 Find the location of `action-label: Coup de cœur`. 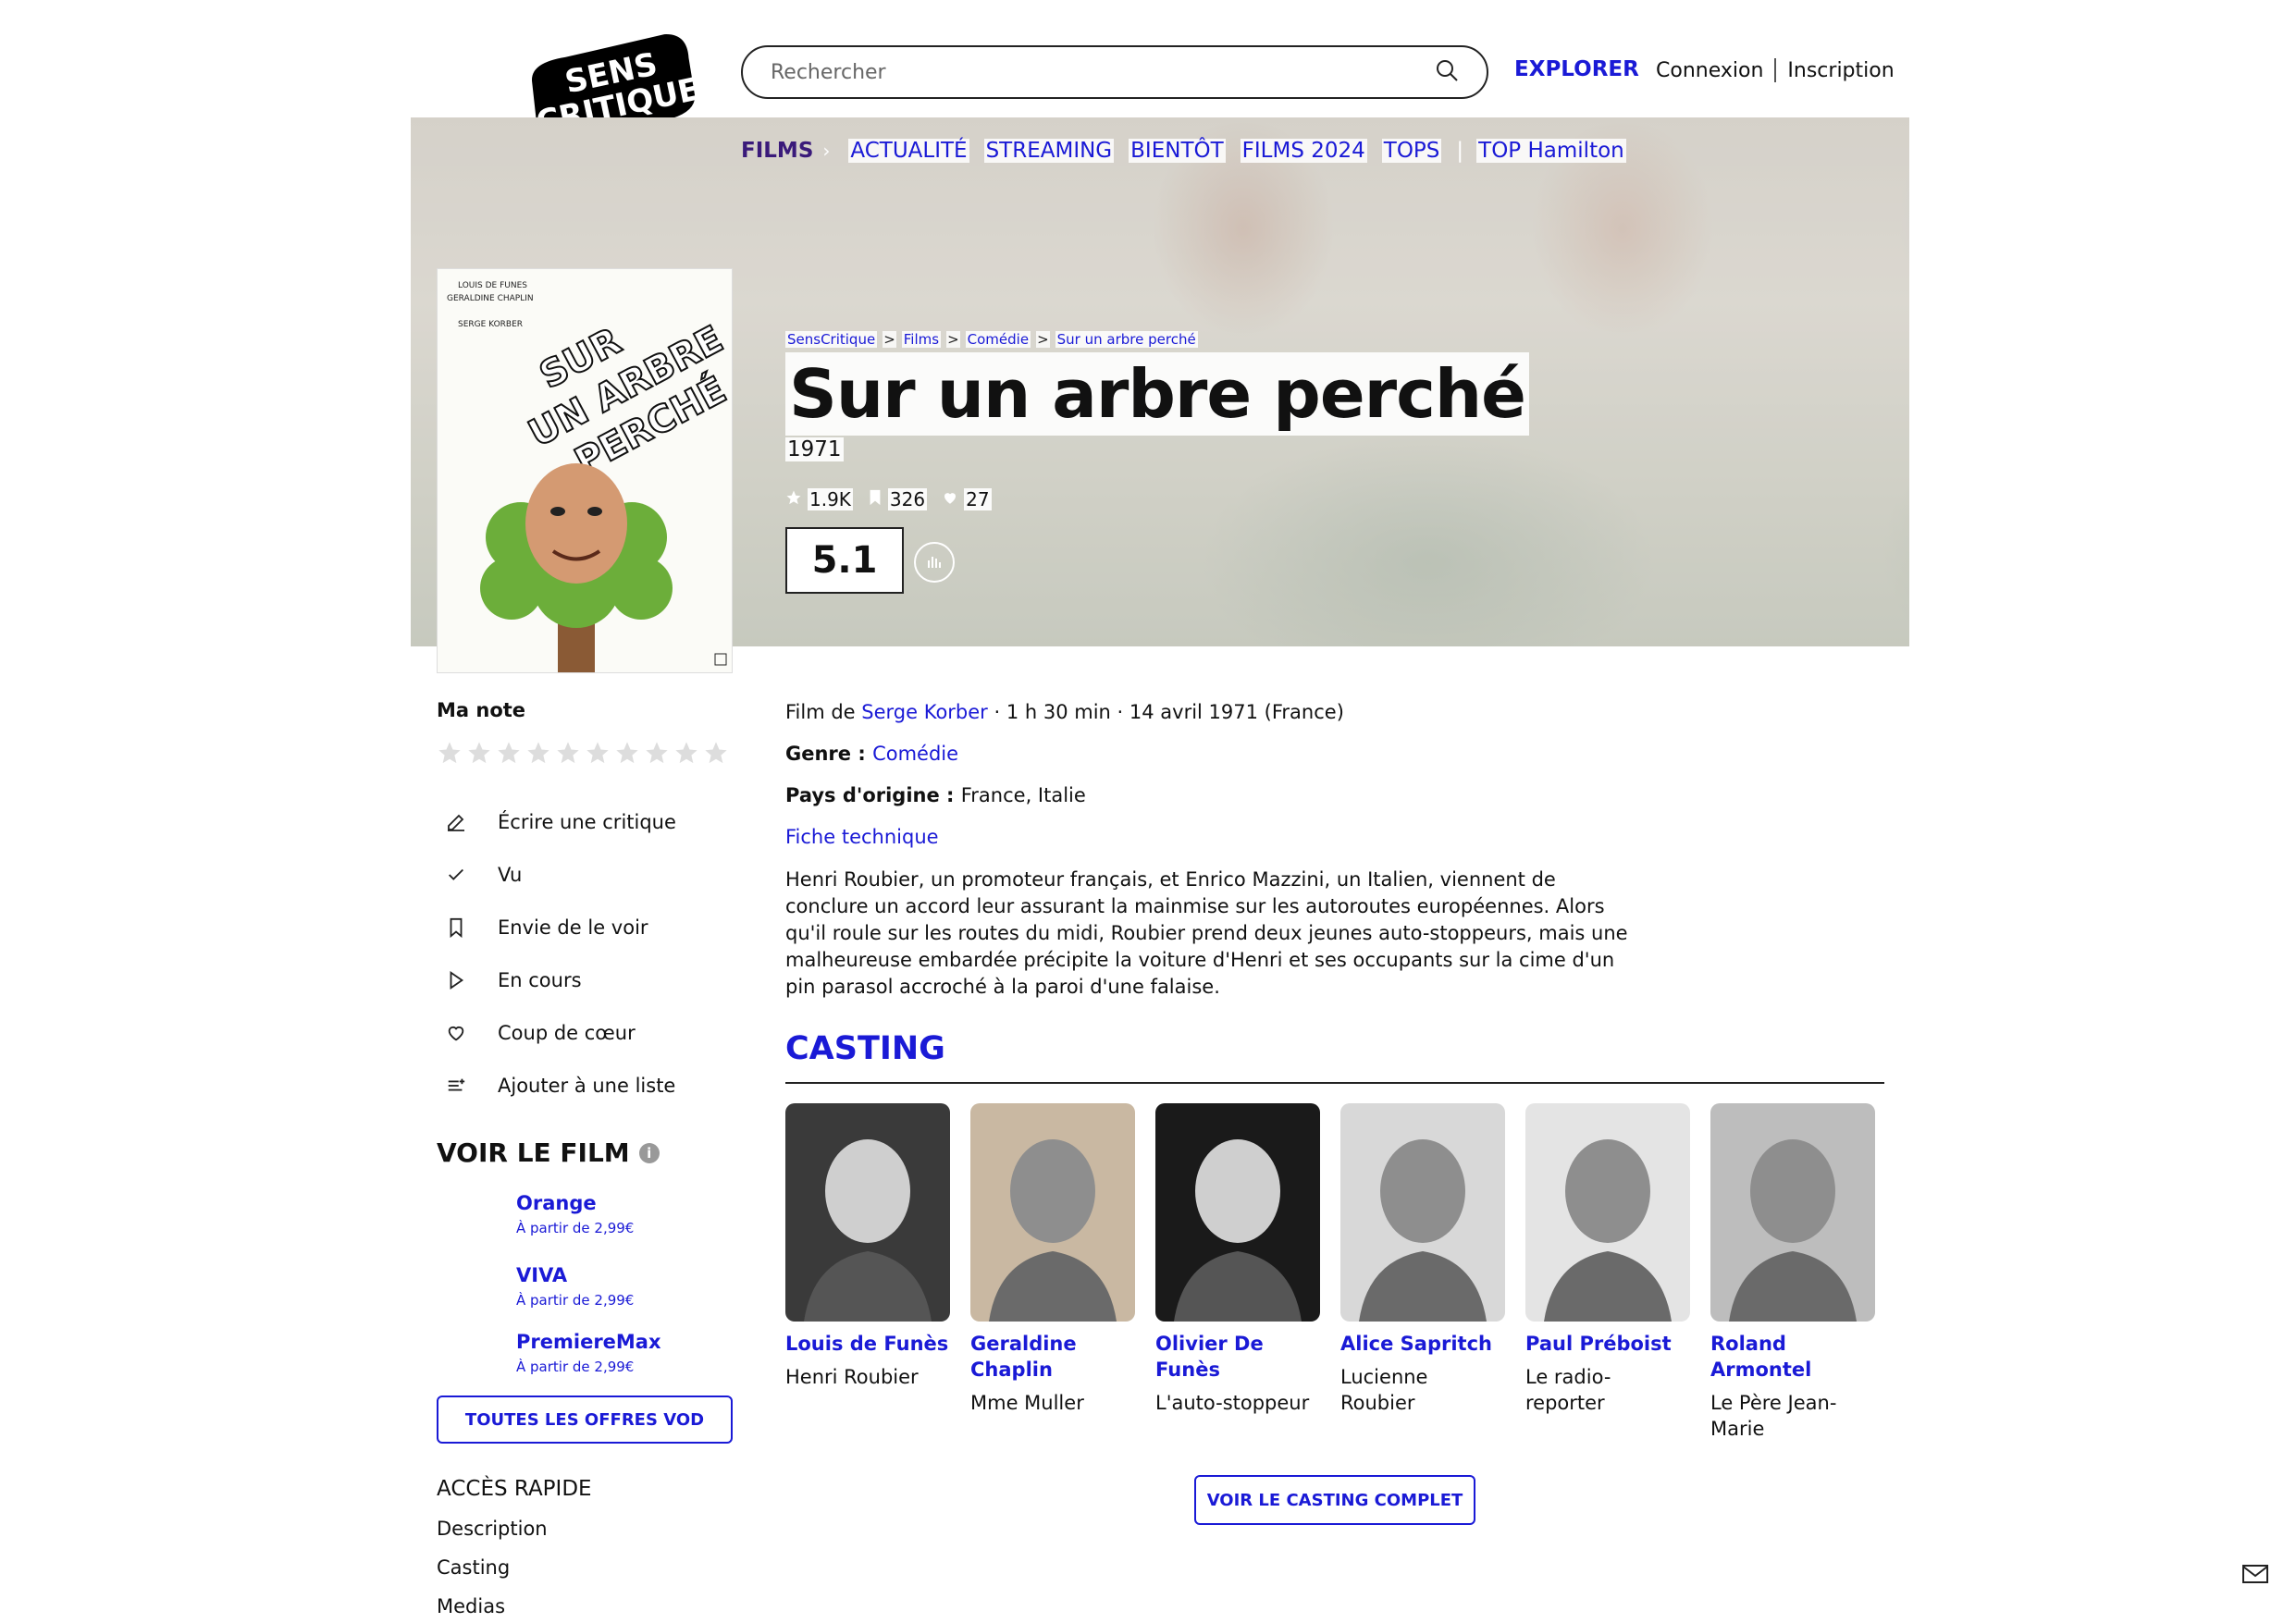

action-label: Coup de cœur is located at coordinates (567, 1032).